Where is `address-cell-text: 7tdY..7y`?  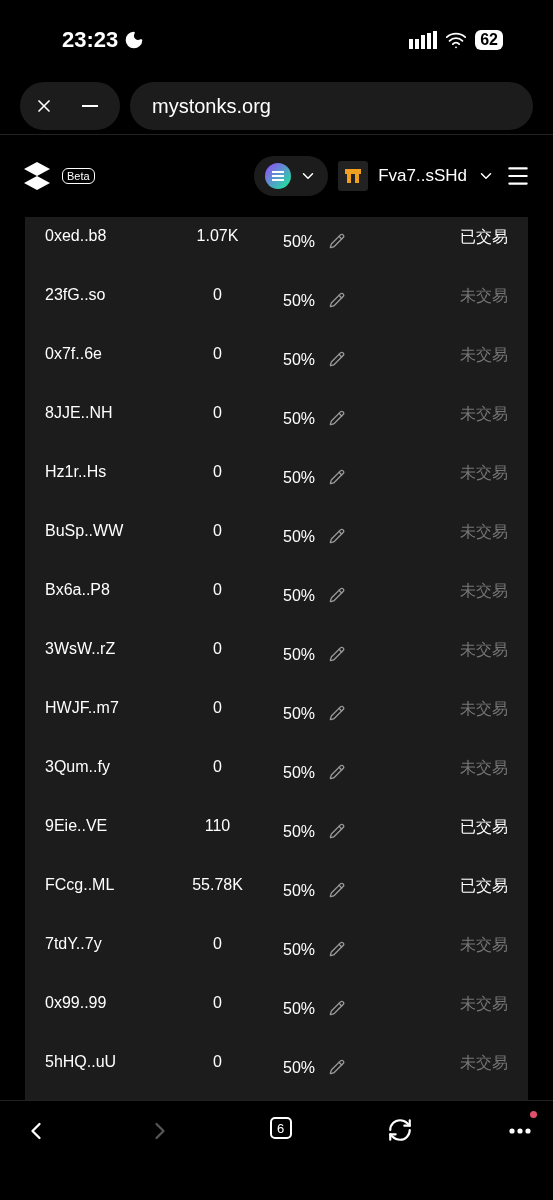 address-cell-text: 7tdY..7y is located at coordinates (74, 944).